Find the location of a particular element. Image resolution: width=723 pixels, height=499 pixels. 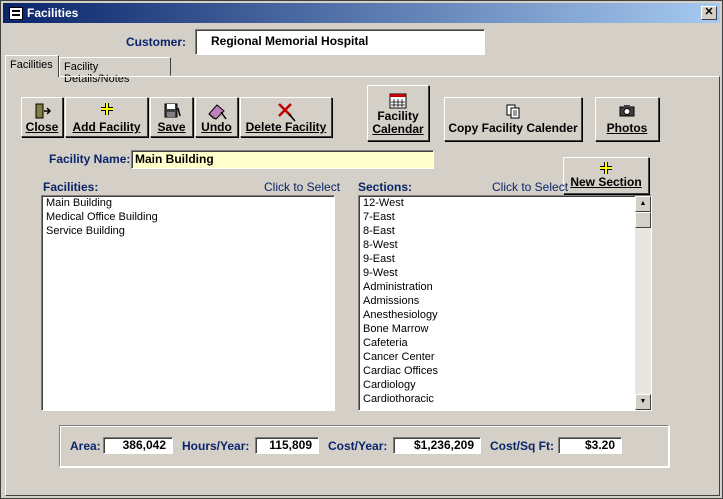

delete-facility-button: Delete Facility is located at coordinates (286, 117).